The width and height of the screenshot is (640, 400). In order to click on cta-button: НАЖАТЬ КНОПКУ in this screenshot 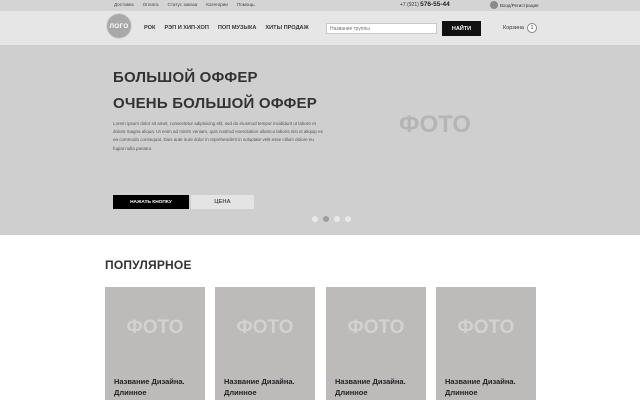, I will do `click(151, 202)`.